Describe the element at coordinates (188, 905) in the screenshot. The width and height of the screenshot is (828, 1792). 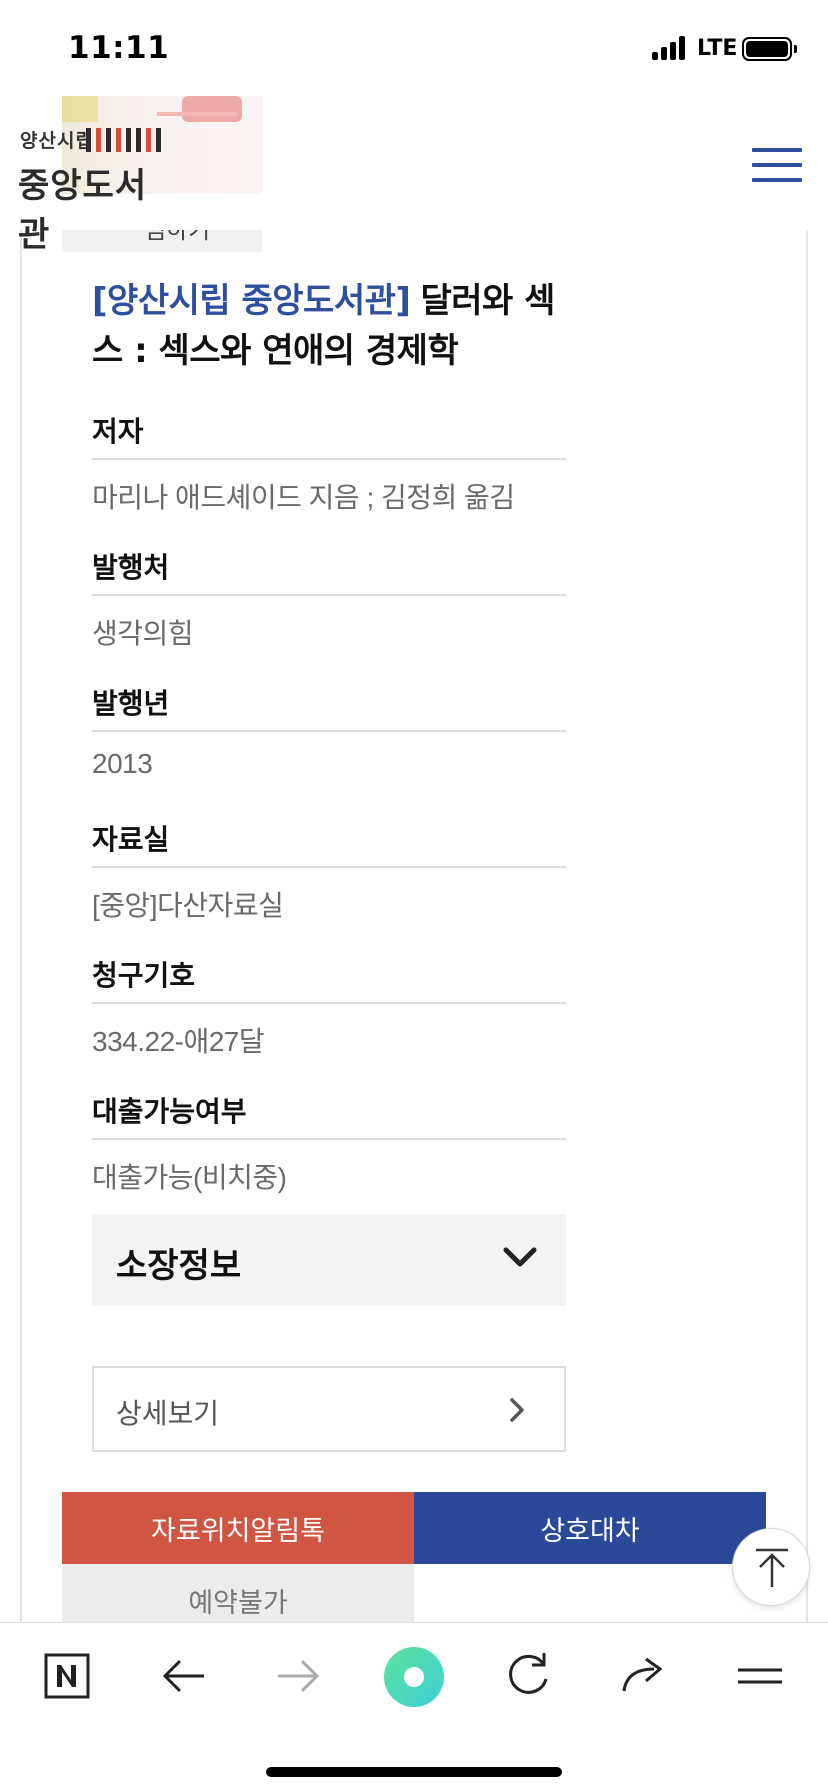
I see `field-value: [중앙]다산자료실` at that location.